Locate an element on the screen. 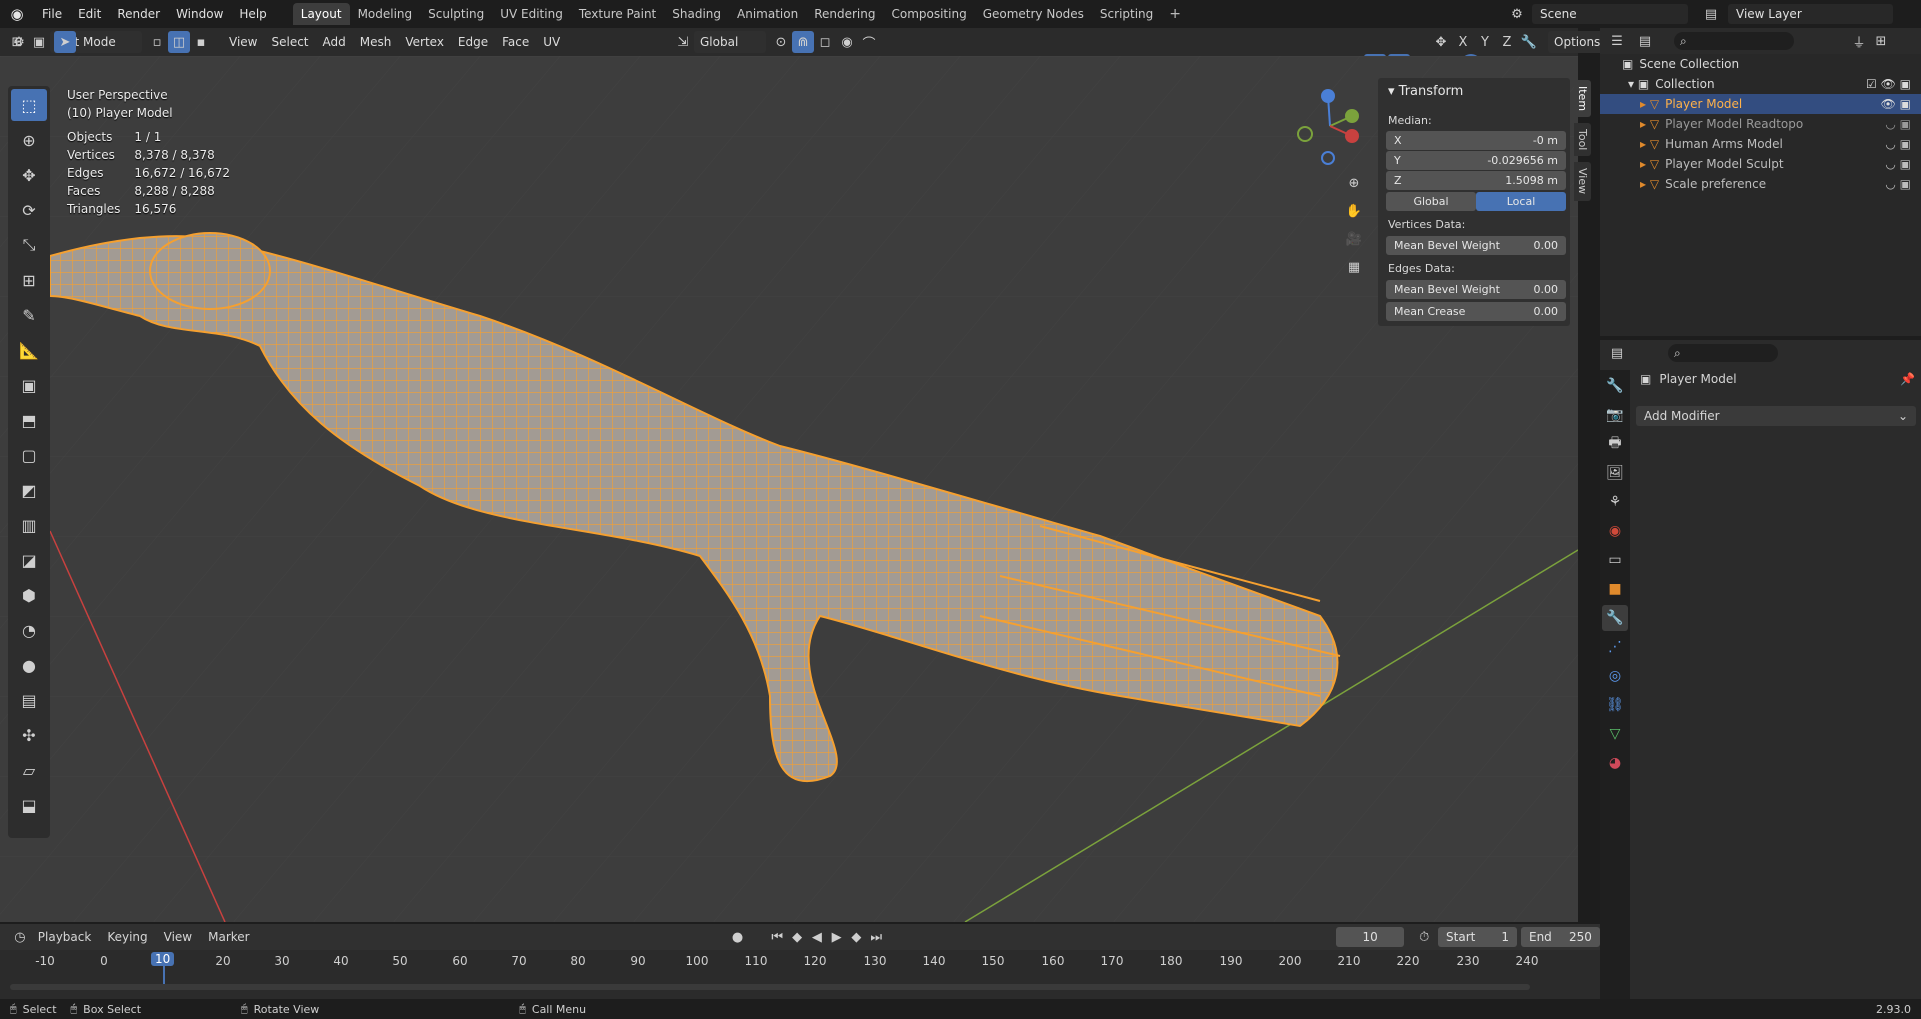  global-toggle: Global is located at coordinates (1431, 201).